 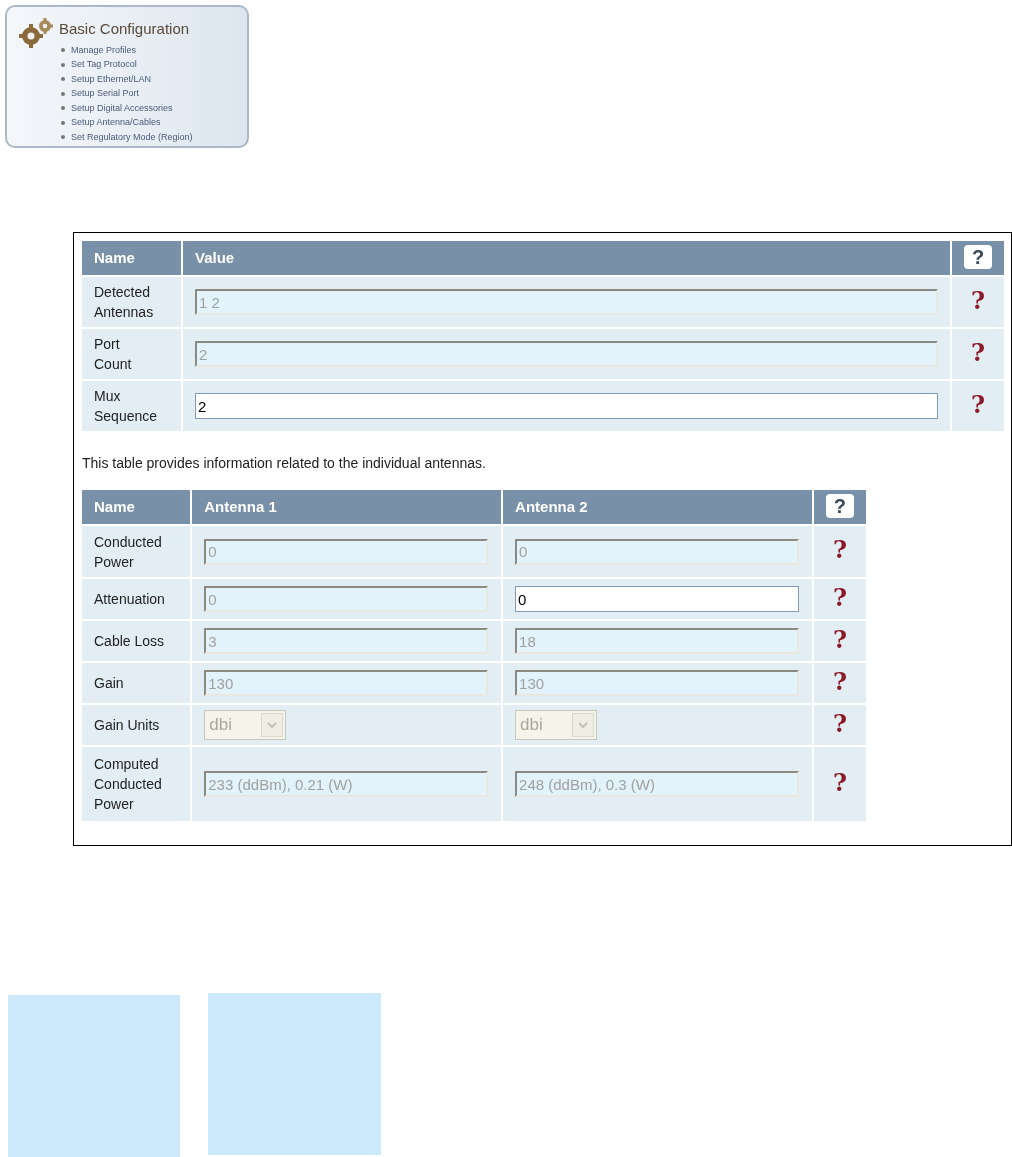 I want to click on row-label: Attenuation, so click(x=136, y=599).